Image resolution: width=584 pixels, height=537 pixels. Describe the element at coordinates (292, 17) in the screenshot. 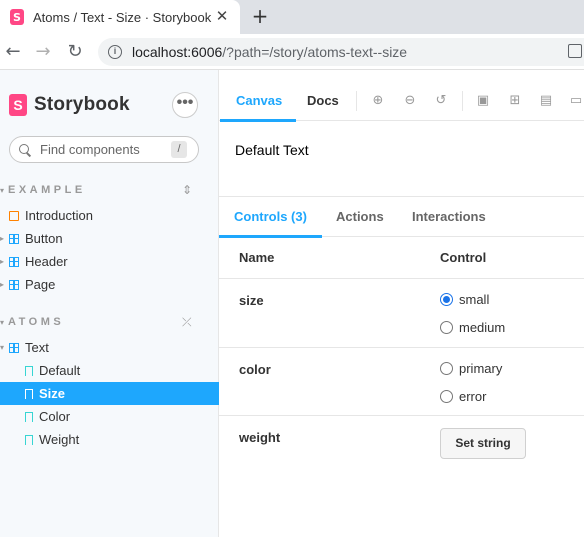

I see `browser-tabbar: S Atoms / Text - Size · Storybook ✕ +` at that location.